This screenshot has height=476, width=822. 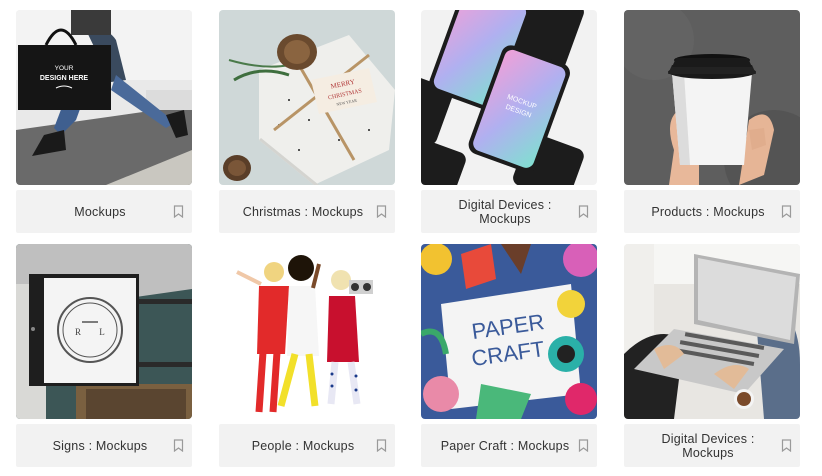 I want to click on card-label: Signs : Mockups, so click(x=100, y=445).